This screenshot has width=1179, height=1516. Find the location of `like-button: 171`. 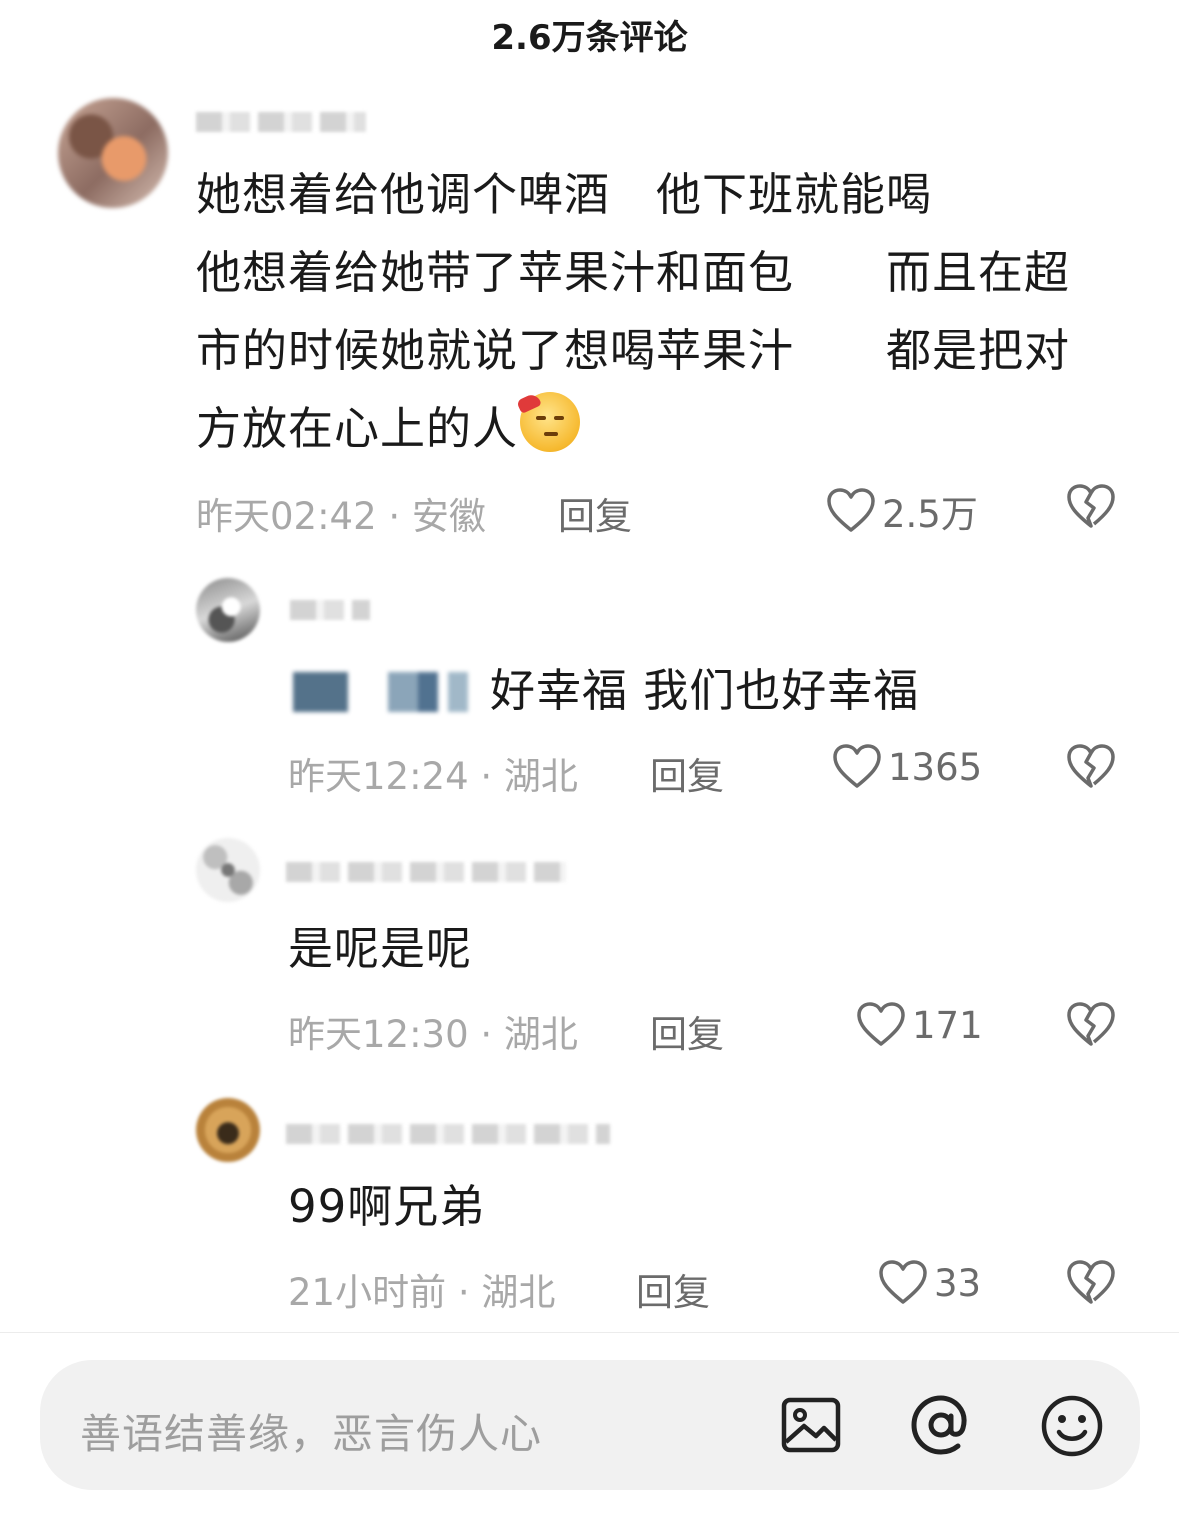

like-button: 171 is located at coordinates (919, 1025).